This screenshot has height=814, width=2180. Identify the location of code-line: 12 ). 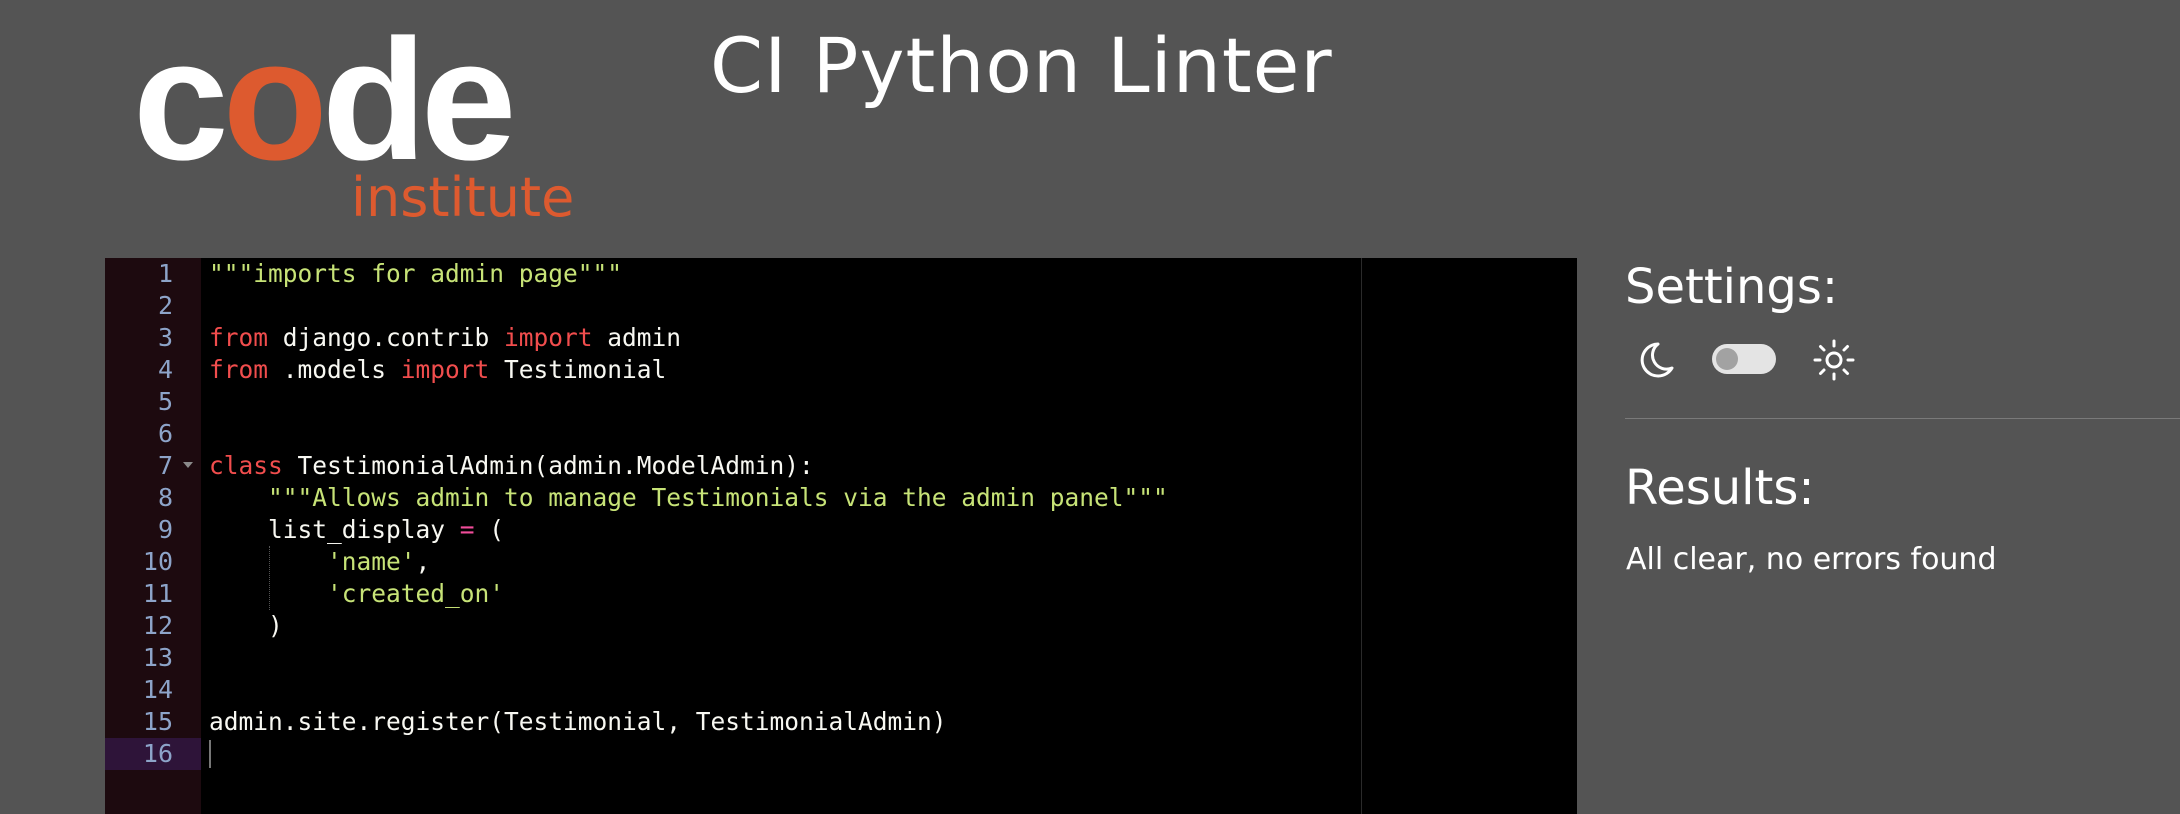
(841, 626).